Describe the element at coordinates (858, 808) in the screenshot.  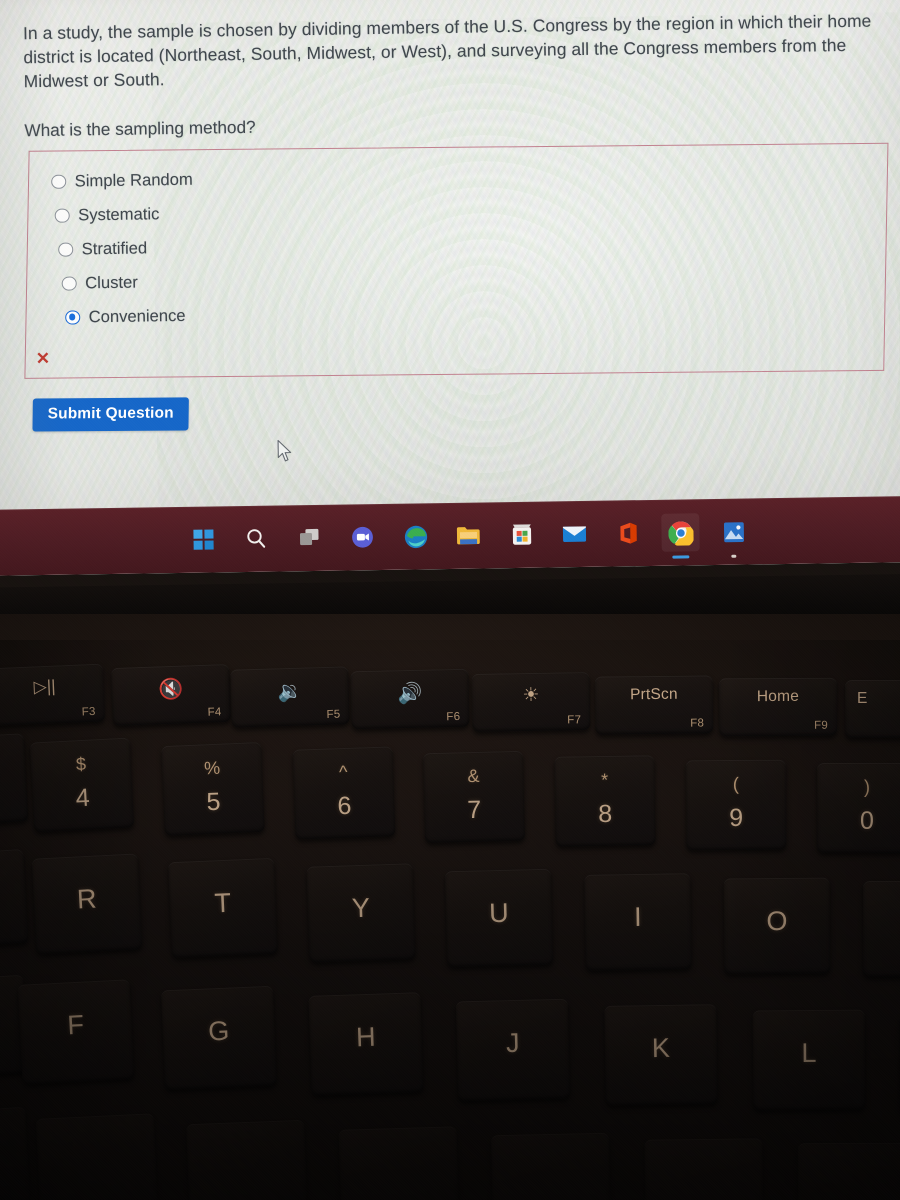
I see `key-0: ) 0` at that location.